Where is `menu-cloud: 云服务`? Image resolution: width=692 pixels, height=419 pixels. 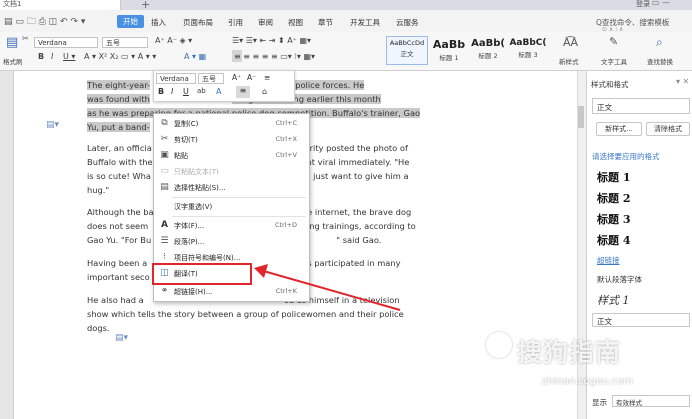 menu-cloud: 云服务 is located at coordinates (407, 22).